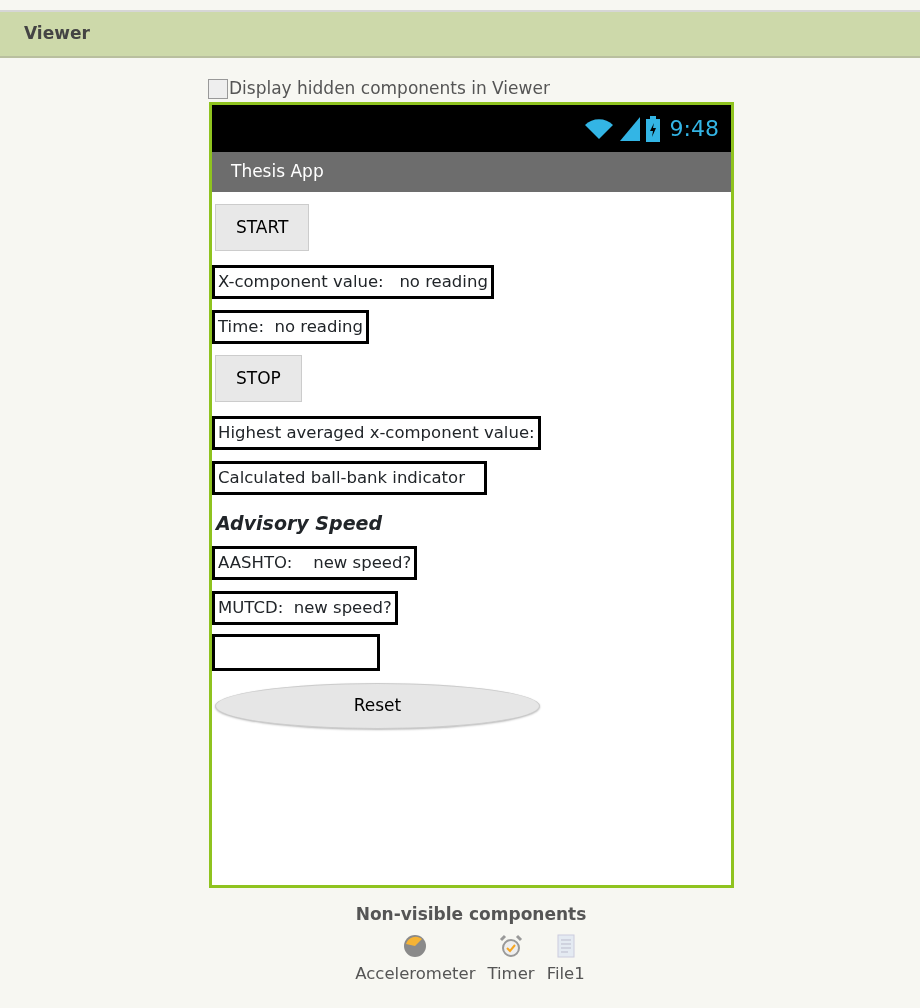  Describe the element at coordinates (415, 973) in the screenshot. I see `component-label: Accelerometer` at that location.